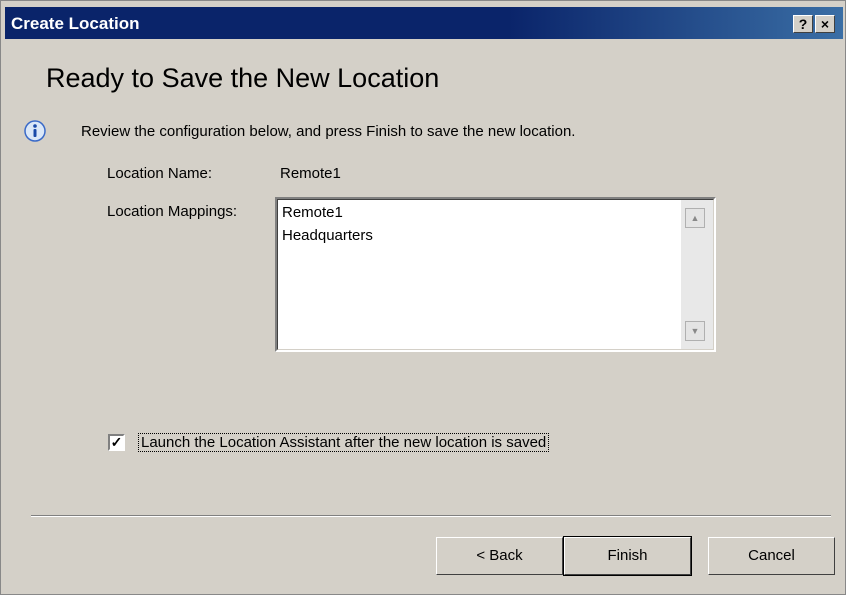 This screenshot has width=846, height=595. I want to click on back-button: < Back, so click(499, 556).